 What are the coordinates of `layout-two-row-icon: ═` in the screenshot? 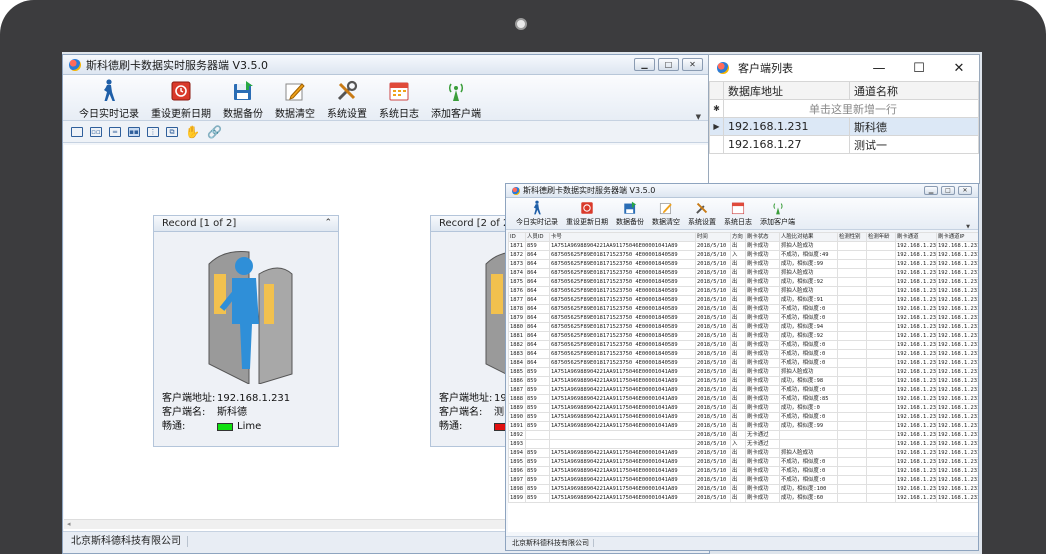 It's located at (115, 131).